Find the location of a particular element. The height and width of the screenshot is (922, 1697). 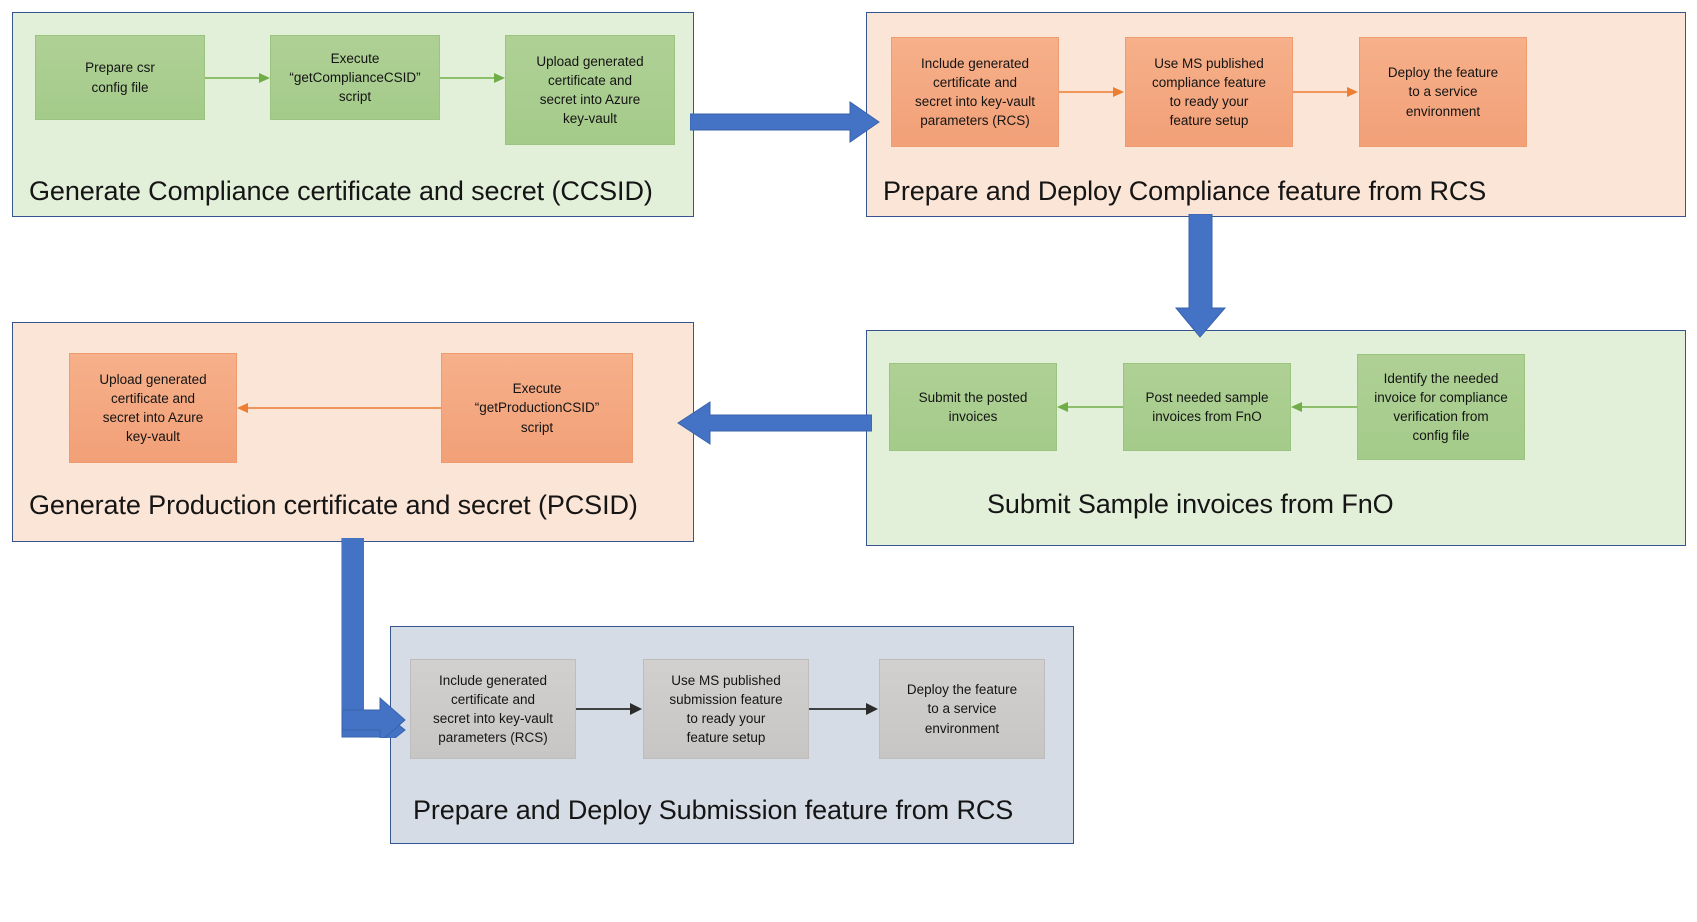

node-line: “getComplianceCSID” is located at coordinates (355, 77).